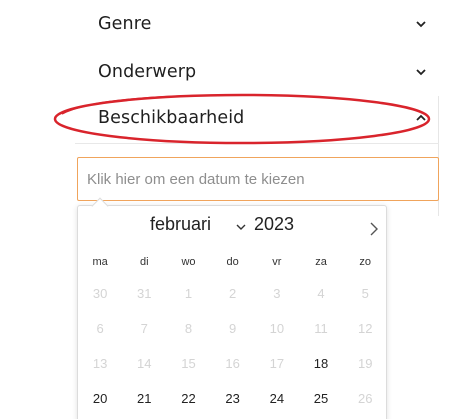 This screenshot has height=419, width=453. I want to click on weekday-label: wo, so click(188, 262).